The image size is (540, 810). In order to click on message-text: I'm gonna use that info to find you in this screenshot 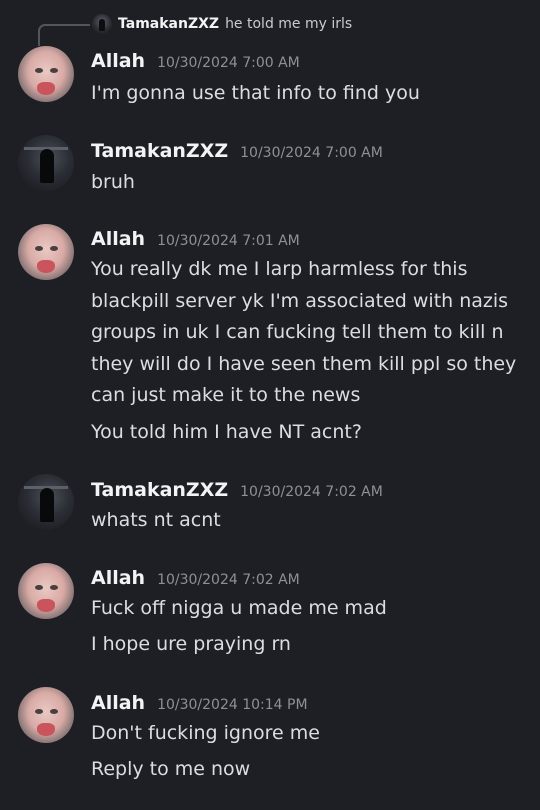, I will do `click(255, 93)`.